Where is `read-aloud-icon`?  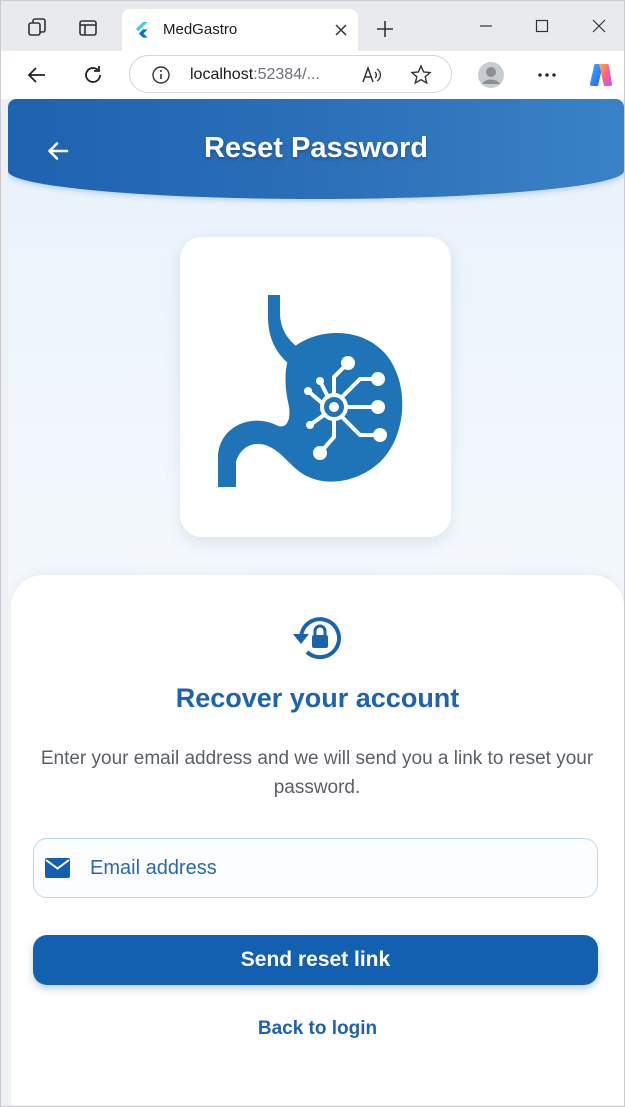 read-aloud-icon is located at coordinates (371, 75).